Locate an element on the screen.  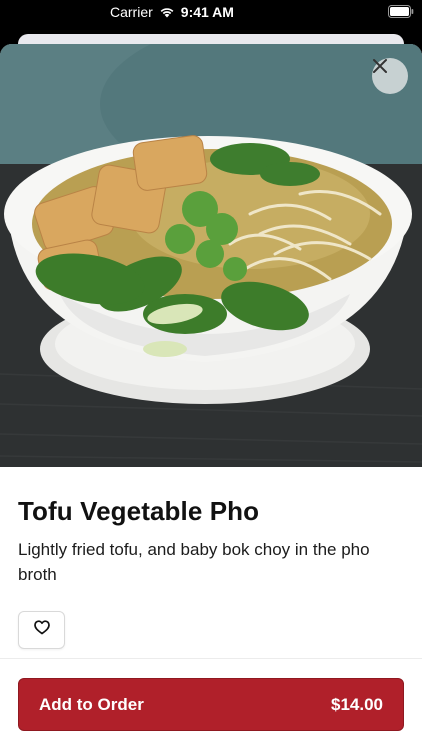
item-price: $14.00 is located at coordinates (357, 704).